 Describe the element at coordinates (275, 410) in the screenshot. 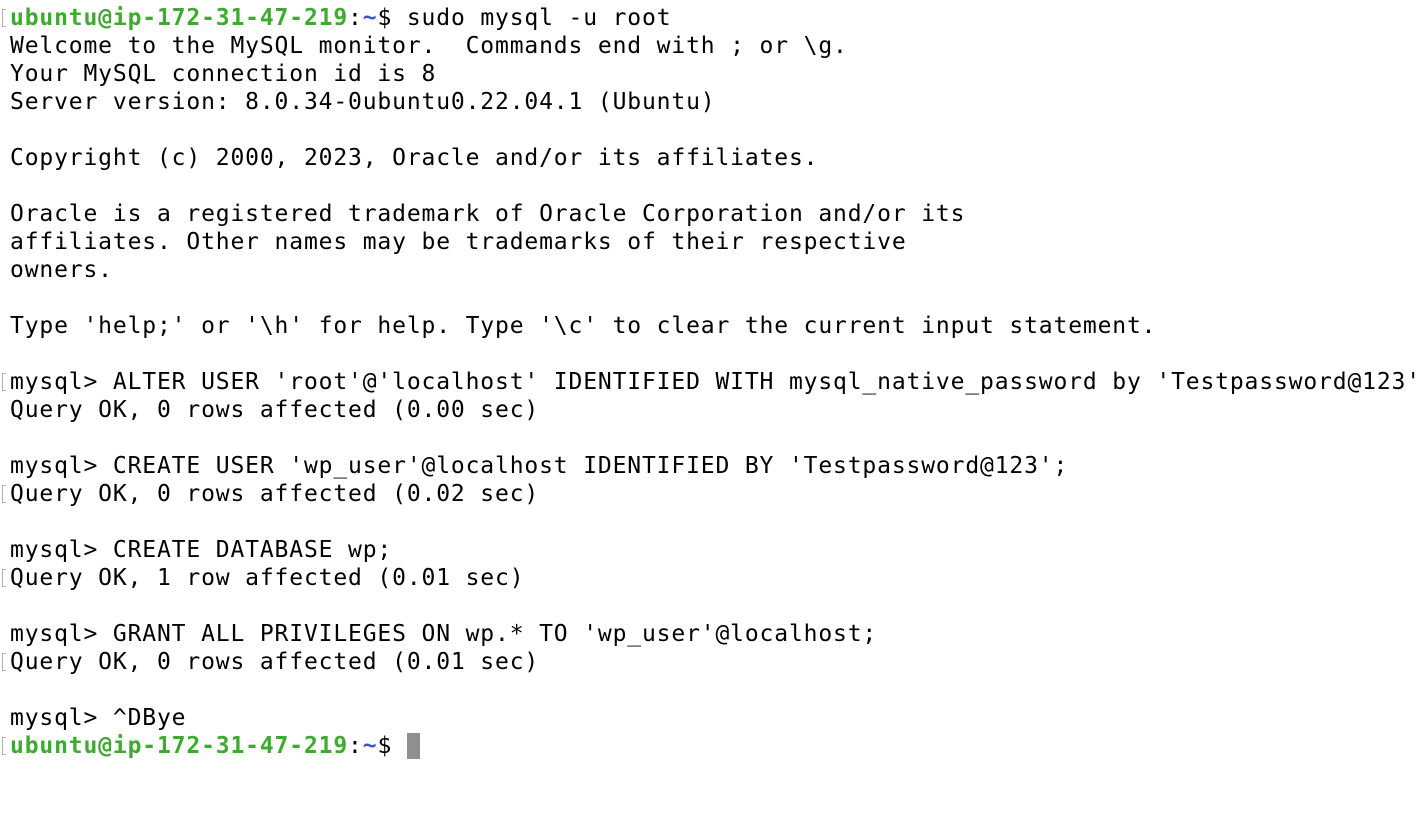

I see `line-text: Query OK, 0 rows affected (0.00 sec)` at that location.